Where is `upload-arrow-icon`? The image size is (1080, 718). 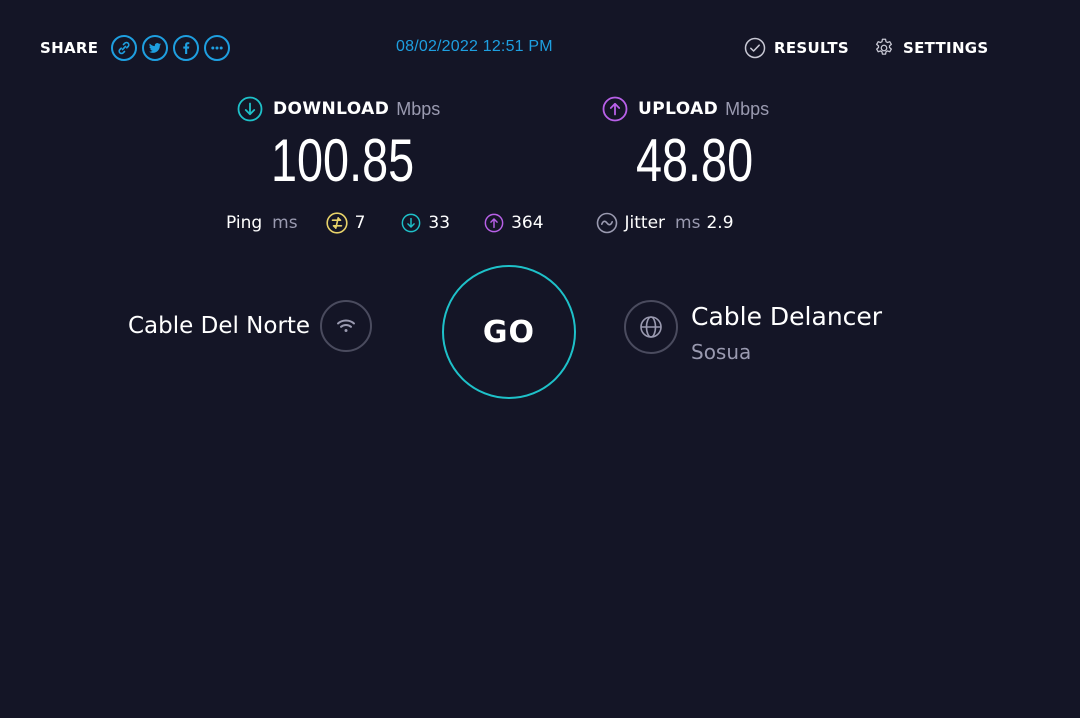 upload-arrow-icon is located at coordinates (615, 109).